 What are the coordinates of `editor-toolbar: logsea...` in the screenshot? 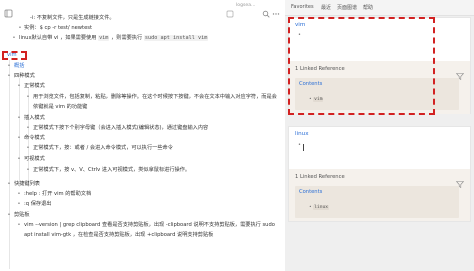 It's located at (142, 9).